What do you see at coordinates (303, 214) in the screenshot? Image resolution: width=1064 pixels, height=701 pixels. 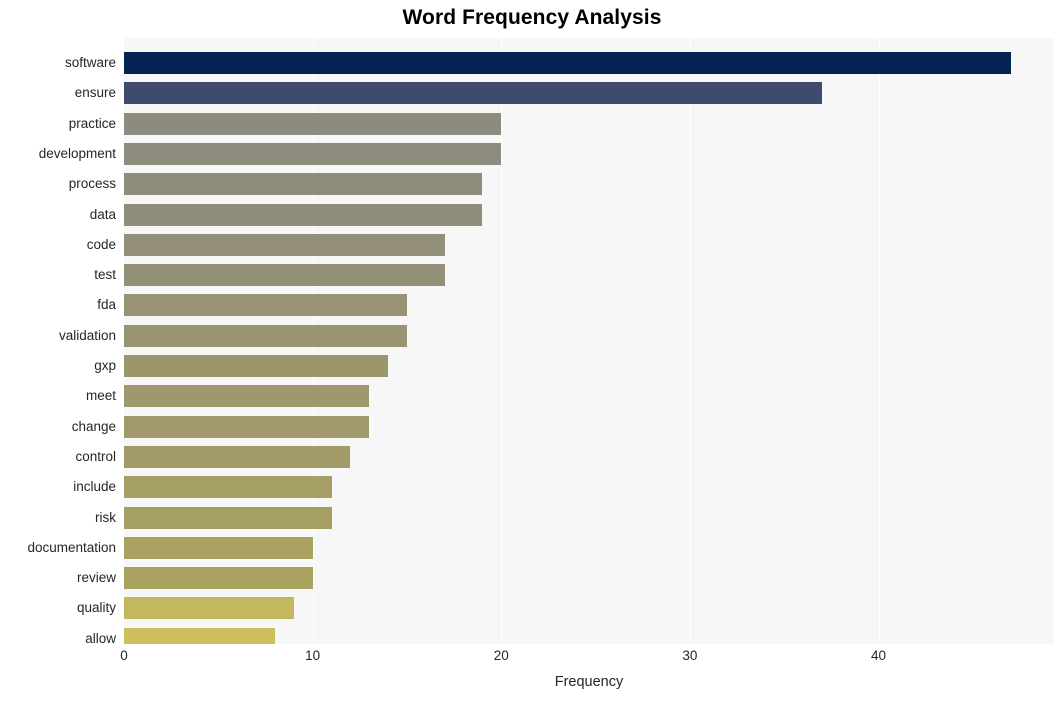 I see `bar-data` at bounding box center [303, 214].